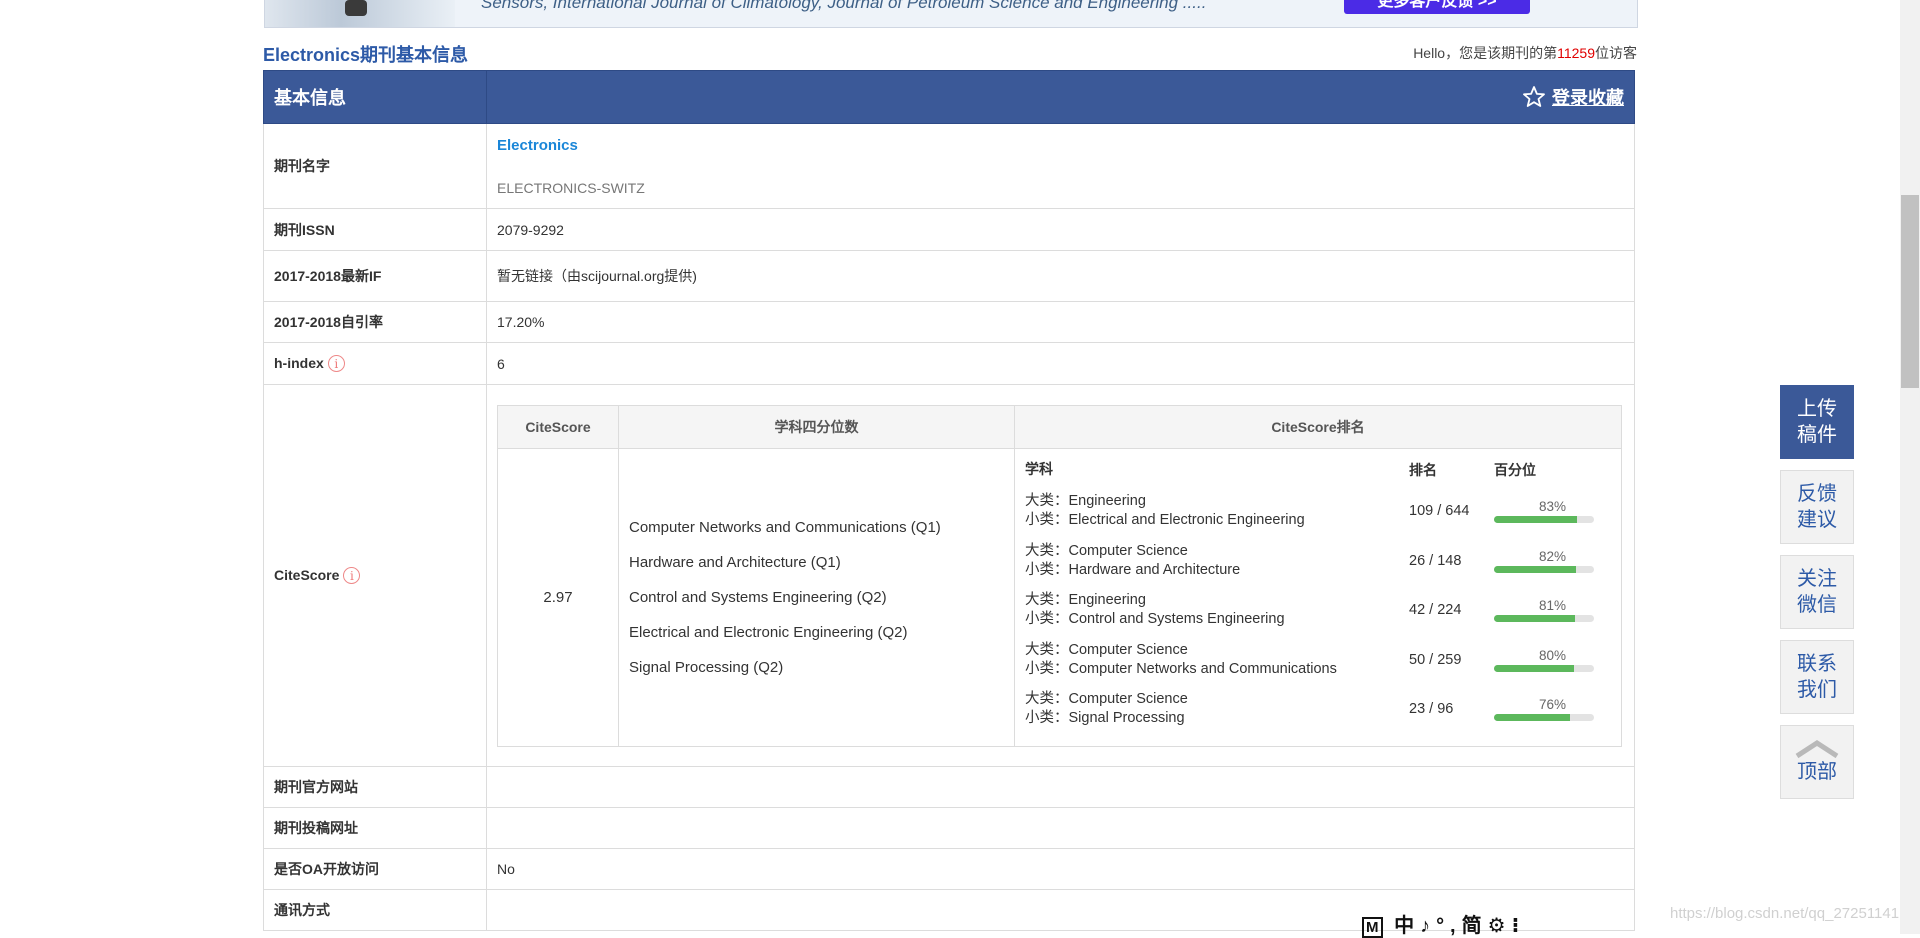 This screenshot has height=938, width=1920. Describe the element at coordinates (375, 166) in the screenshot. I see `row-label: 期刊名字` at that location.